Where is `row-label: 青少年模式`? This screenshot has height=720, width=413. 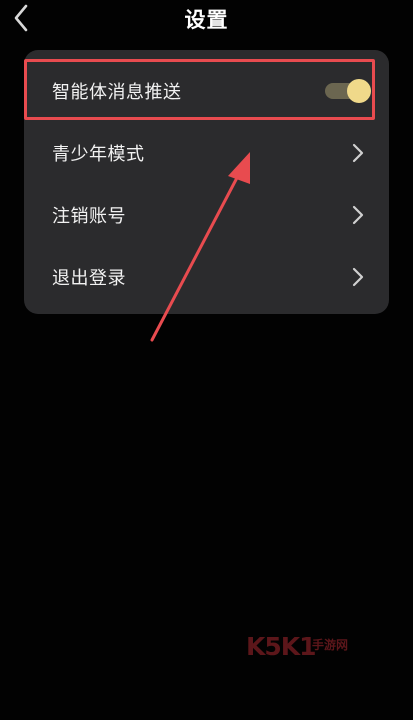 row-label: 青少年模式 is located at coordinates (98, 154).